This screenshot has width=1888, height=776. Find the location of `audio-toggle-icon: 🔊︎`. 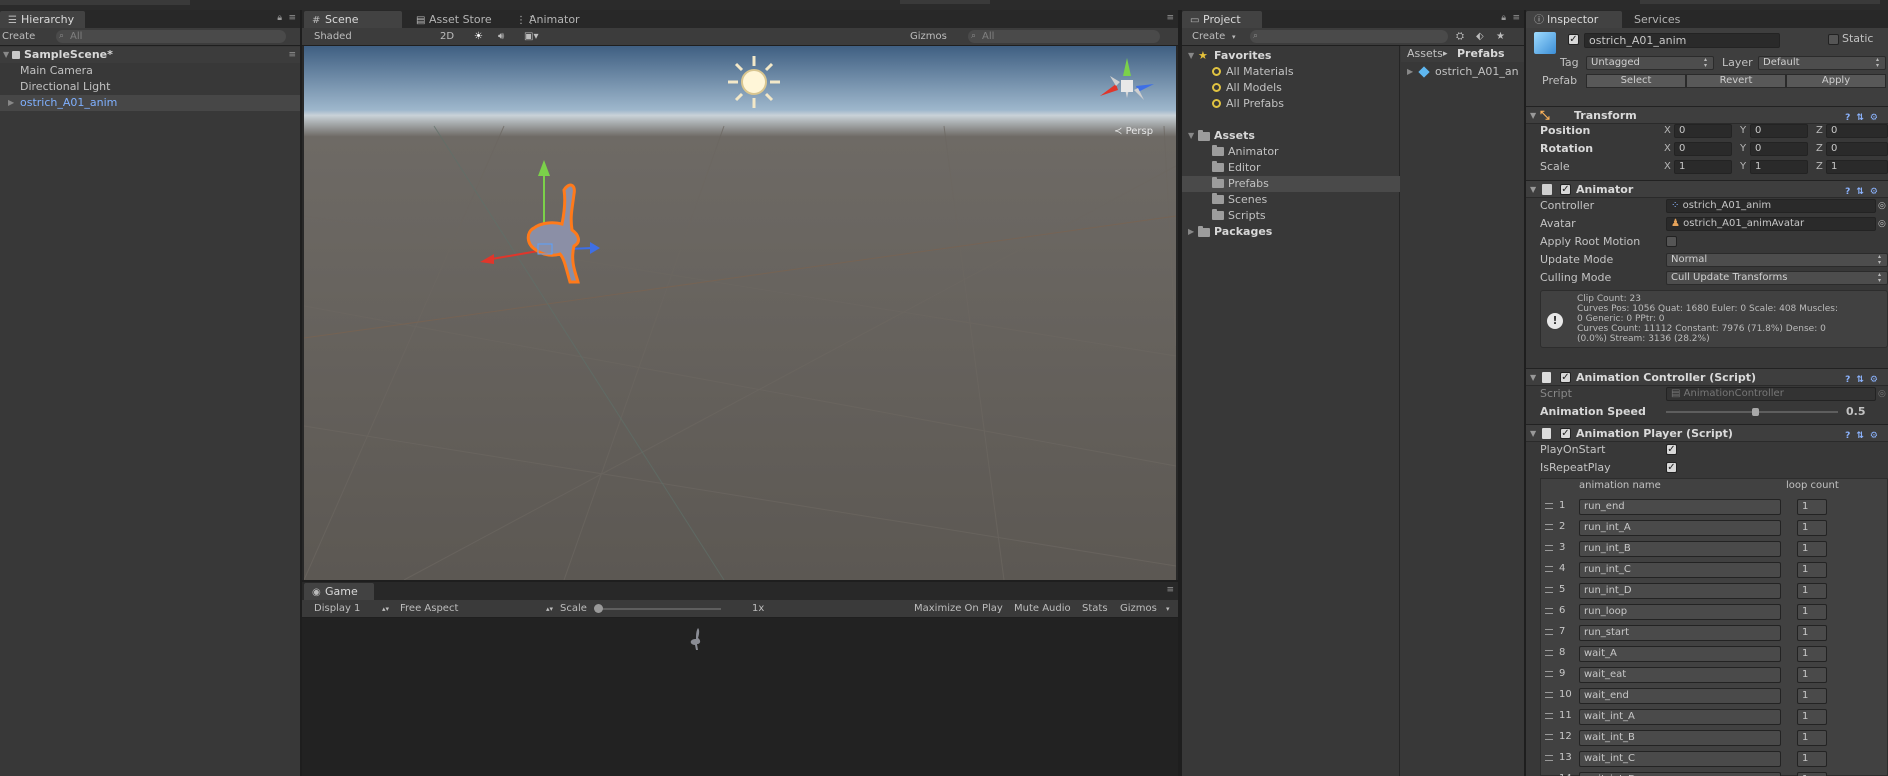

audio-toggle-icon: 🔊︎ is located at coordinates (501, 37).